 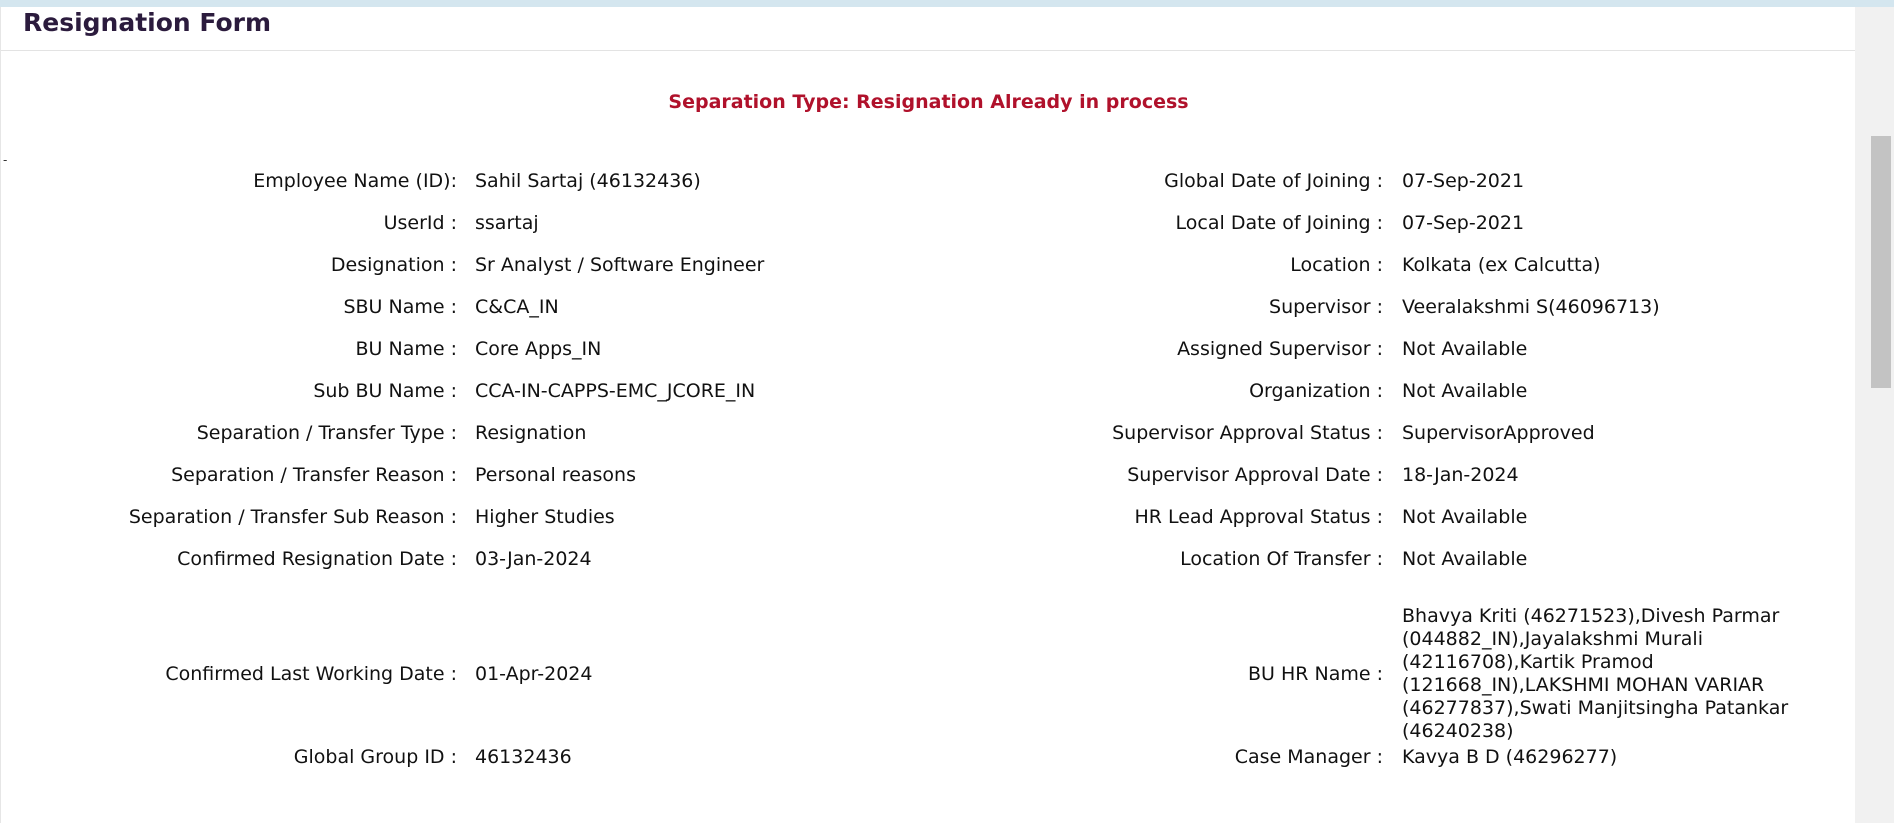 I want to click on global-date-of-joining-label: Global Date of Joining :, so click(x=1273, y=181).